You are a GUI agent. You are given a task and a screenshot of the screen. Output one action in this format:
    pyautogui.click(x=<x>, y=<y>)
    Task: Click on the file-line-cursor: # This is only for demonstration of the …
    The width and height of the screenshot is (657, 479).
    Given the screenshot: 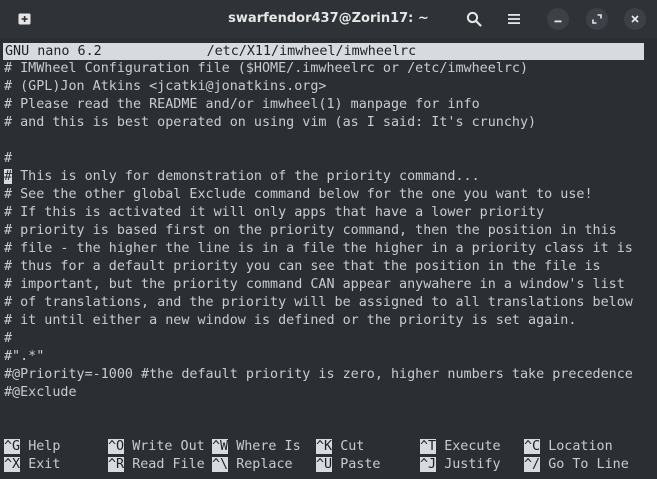 What is the action you would take?
    pyautogui.click(x=242, y=176)
    